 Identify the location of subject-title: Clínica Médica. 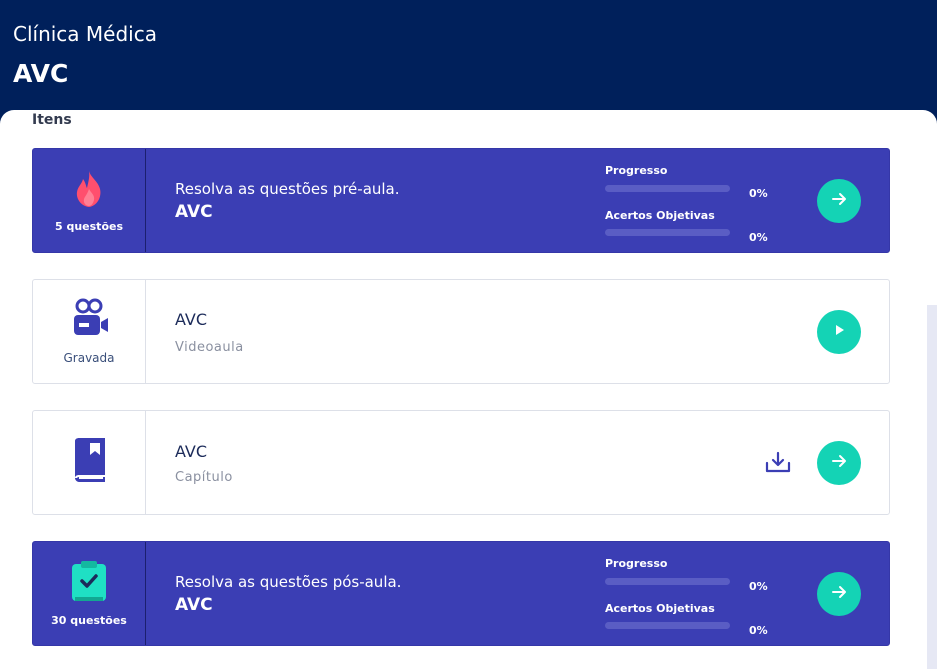
(85, 34).